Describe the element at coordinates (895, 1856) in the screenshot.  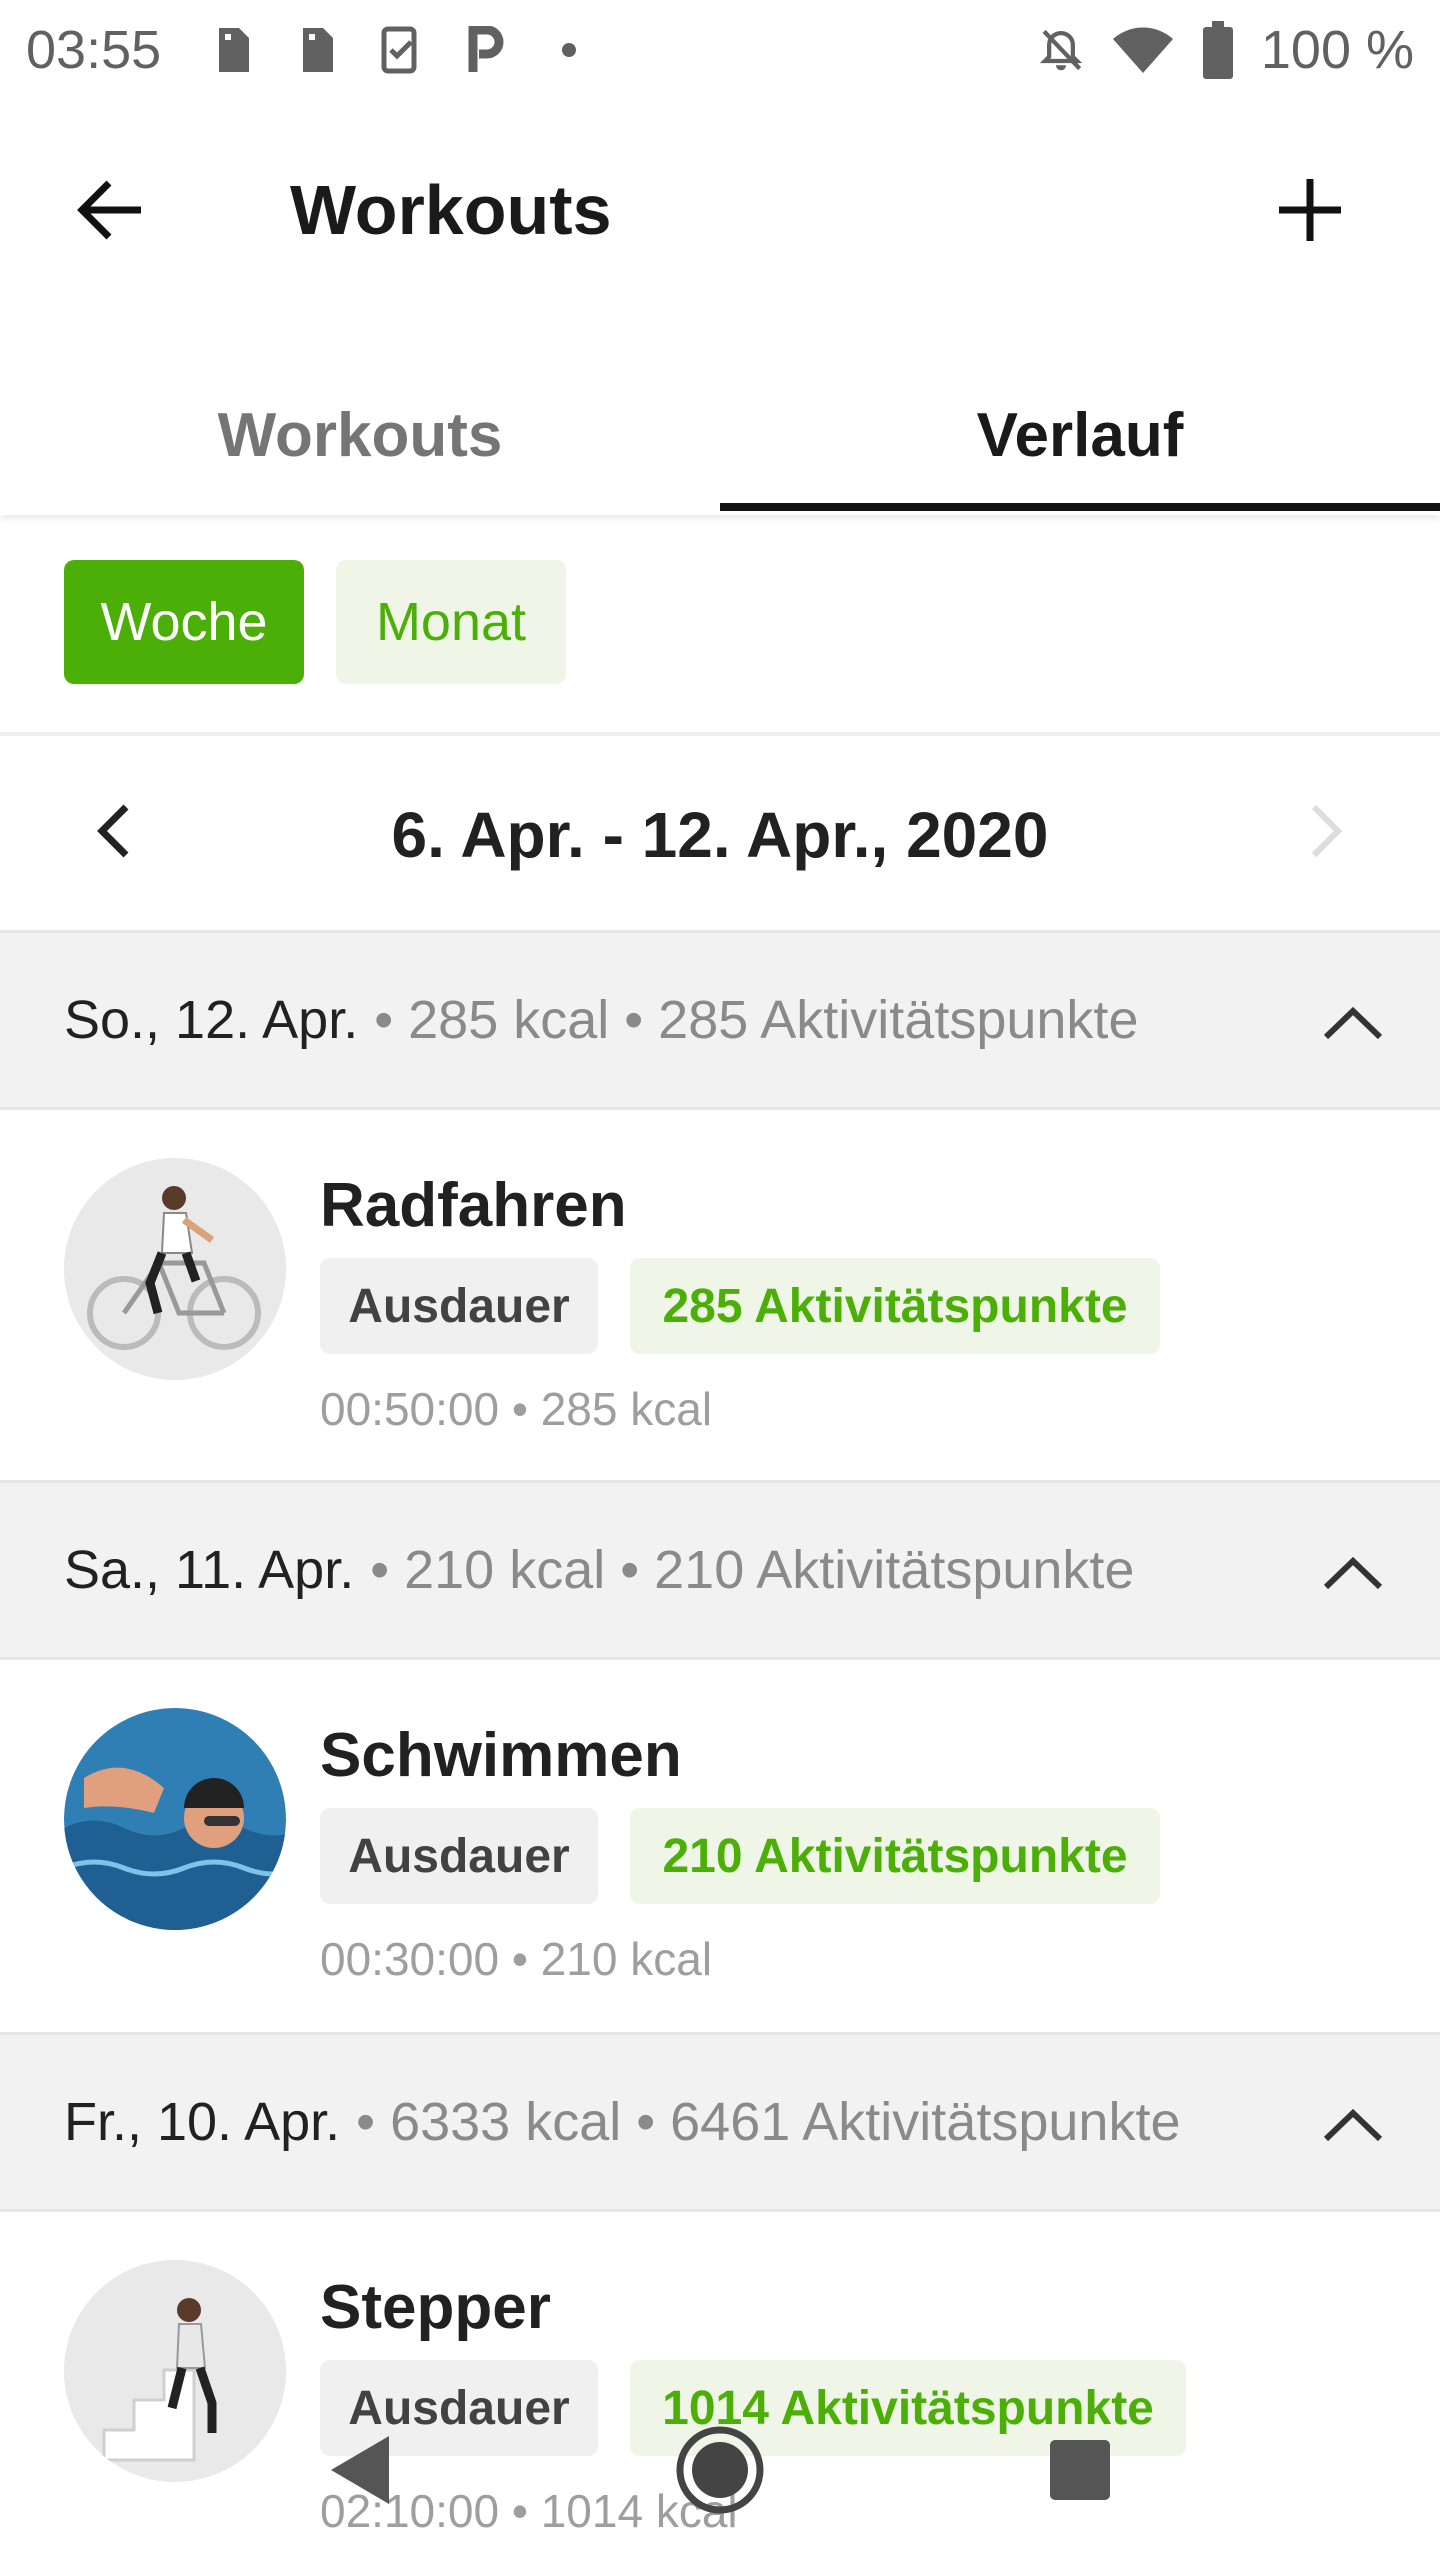
I see `activity-points-tag: 210 Aktivitätspunkte` at that location.